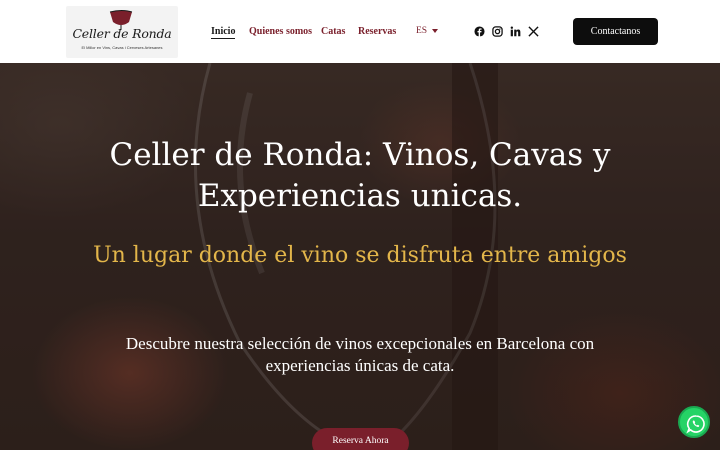 The height and width of the screenshot is (450, 720). What do you see at coordinates (360, 196) in the screenshot?
I see `hero-title-line-2: Experiencias unicas.` at bounding box center [360, 196].